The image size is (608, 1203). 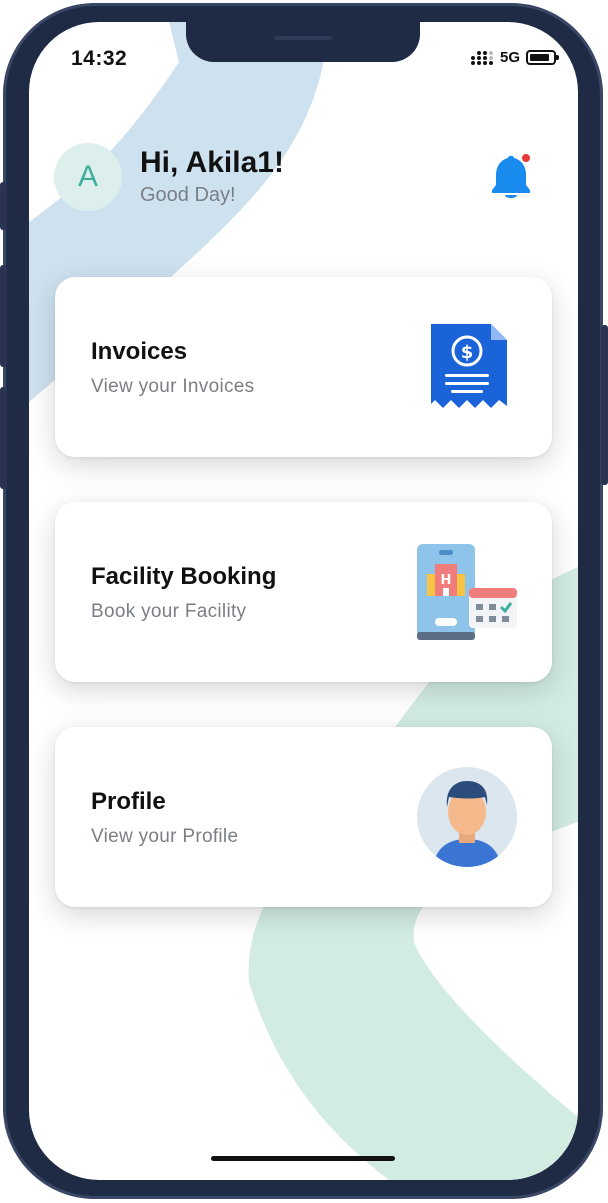 I want to click on side-button-volume-down, so click(x=3, y=438).